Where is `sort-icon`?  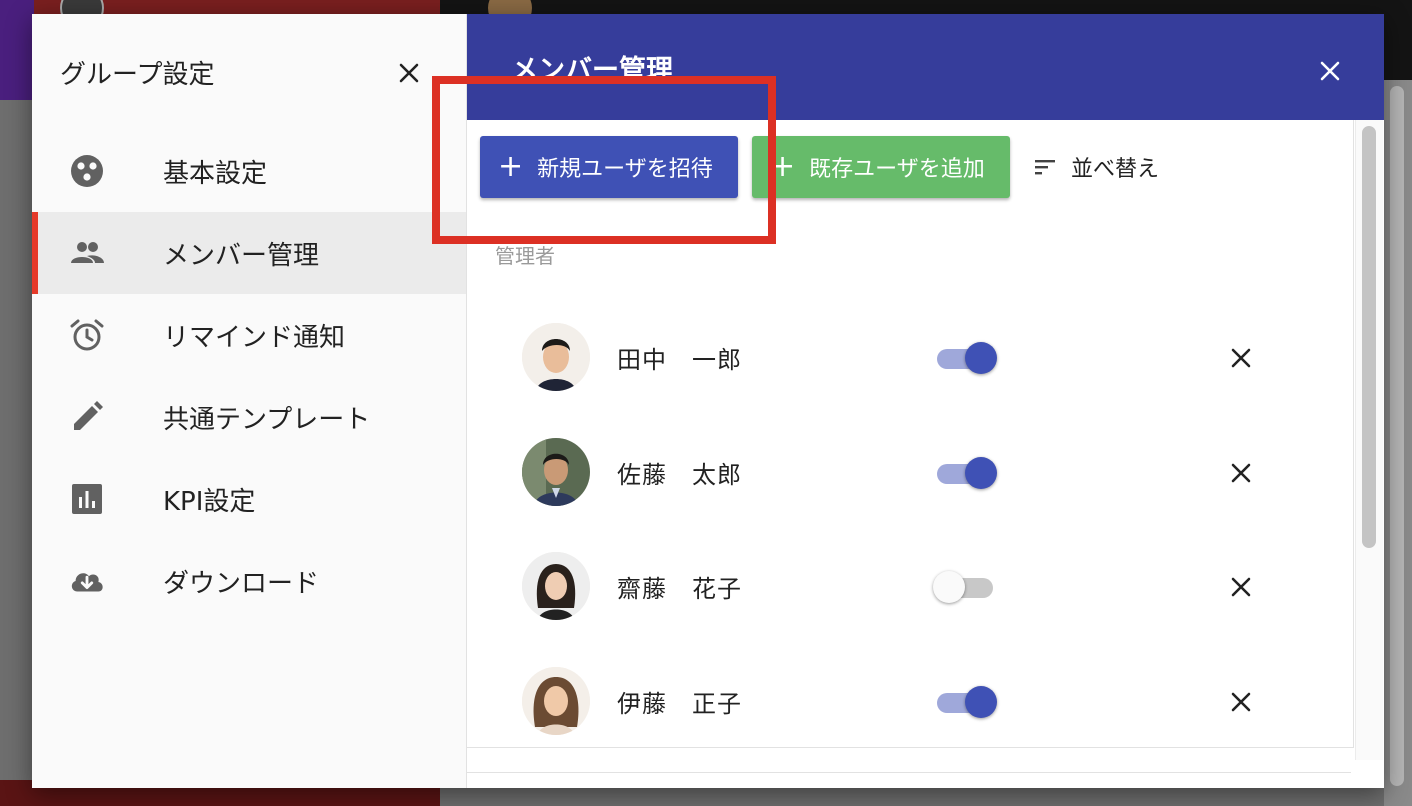 sort-icon is located at coordinates (1046, 167).